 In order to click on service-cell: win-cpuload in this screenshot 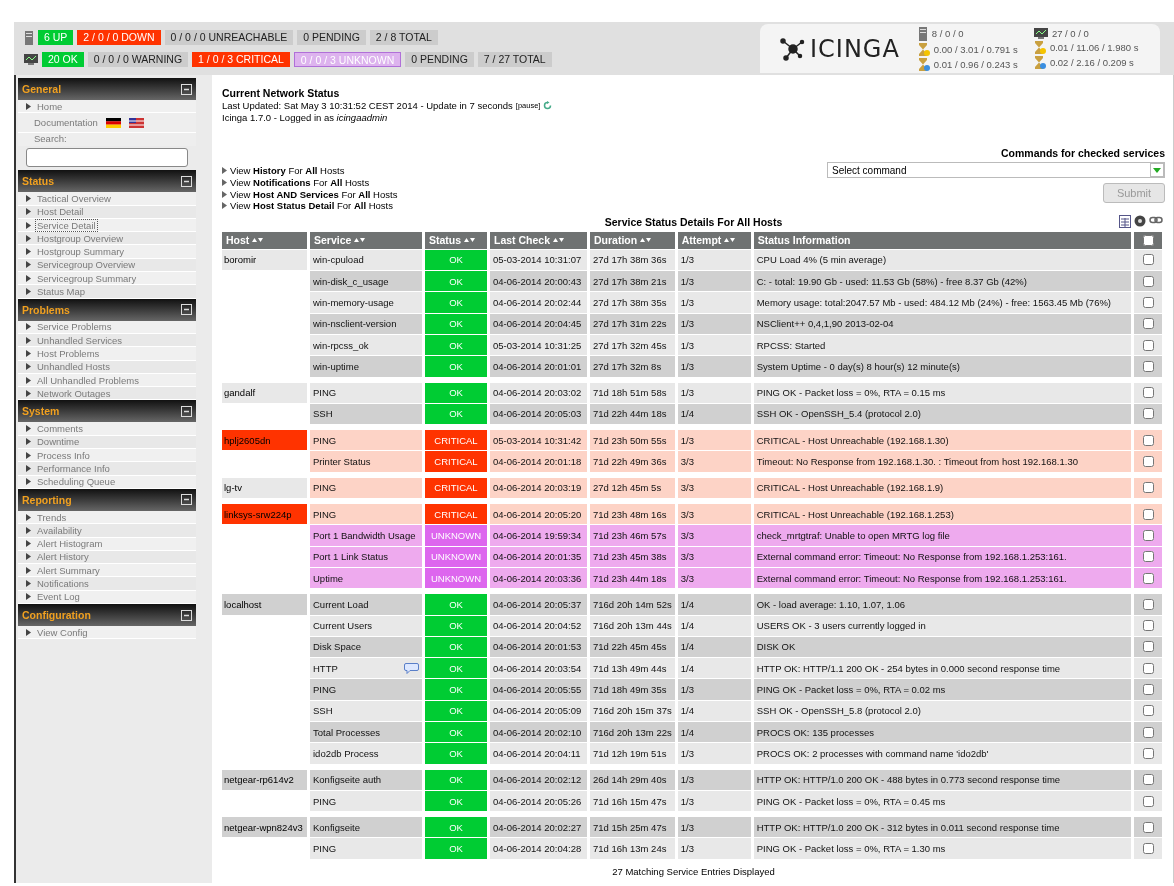, I will do `click(366, 260)`.